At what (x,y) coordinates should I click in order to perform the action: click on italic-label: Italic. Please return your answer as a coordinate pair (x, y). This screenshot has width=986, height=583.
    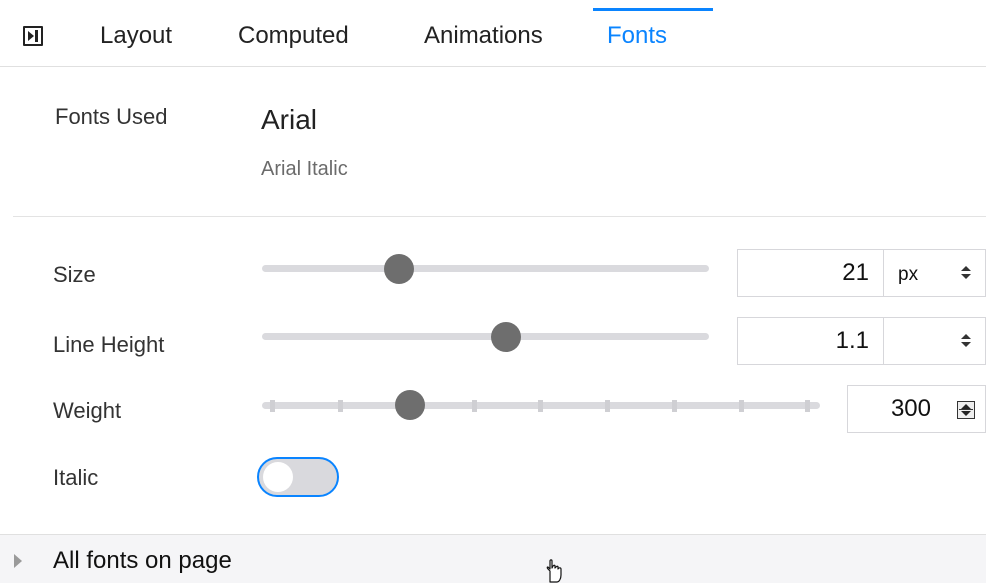
    Looking at the image, I should click on (76, 477).